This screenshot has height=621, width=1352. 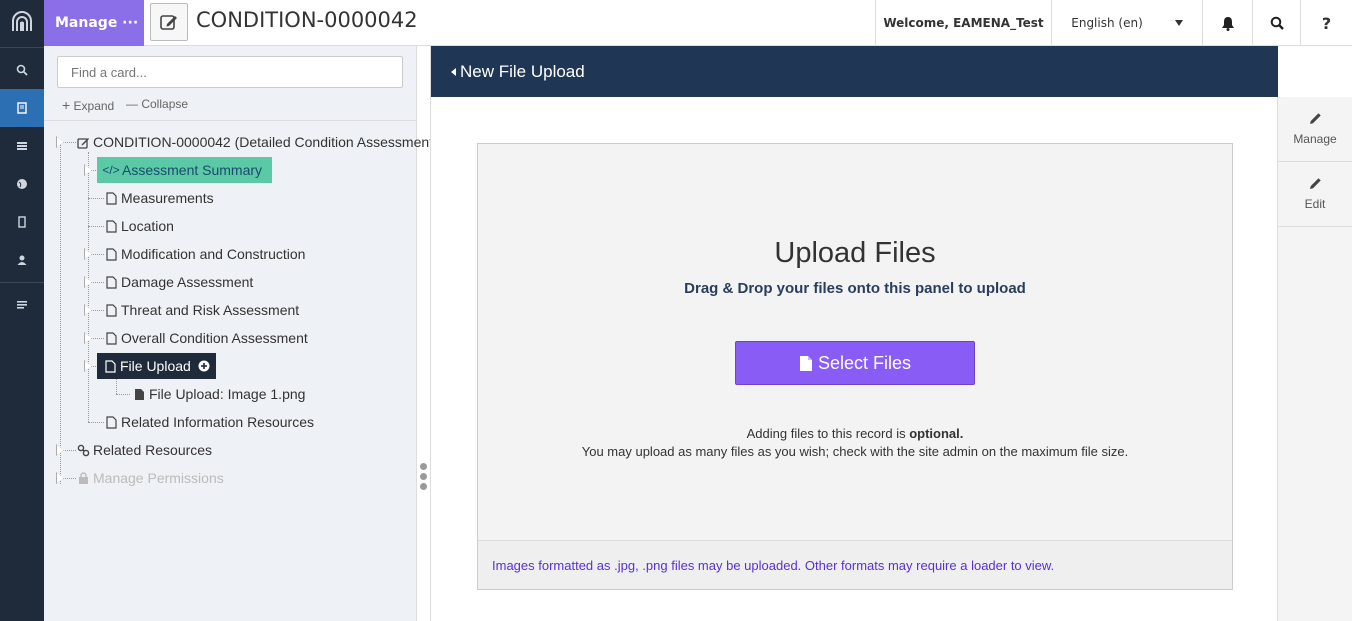 What do you see at coordinates (1315, 129) in the screenshot?
I see `manage-action-button: Manage` at bounding box center [1315, 129].